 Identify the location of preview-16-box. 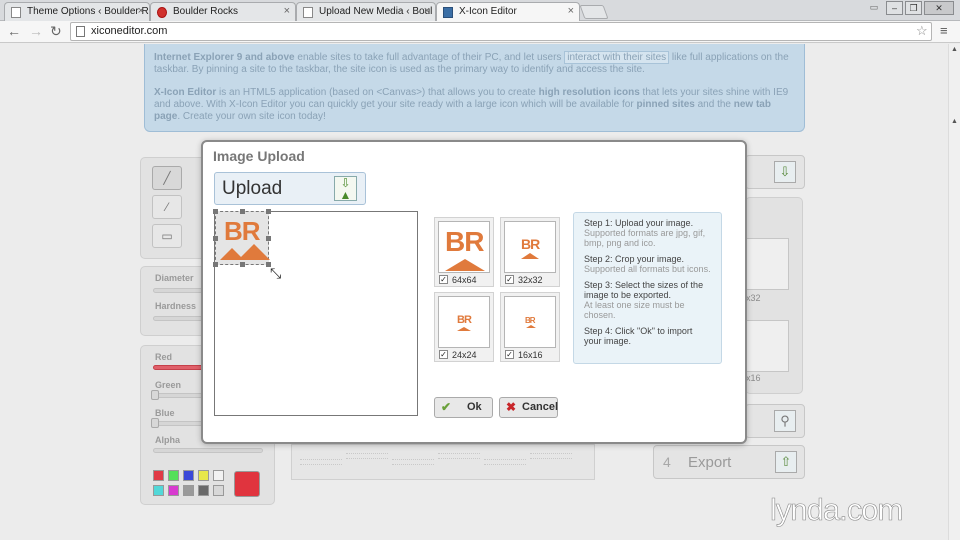
(767, 346).